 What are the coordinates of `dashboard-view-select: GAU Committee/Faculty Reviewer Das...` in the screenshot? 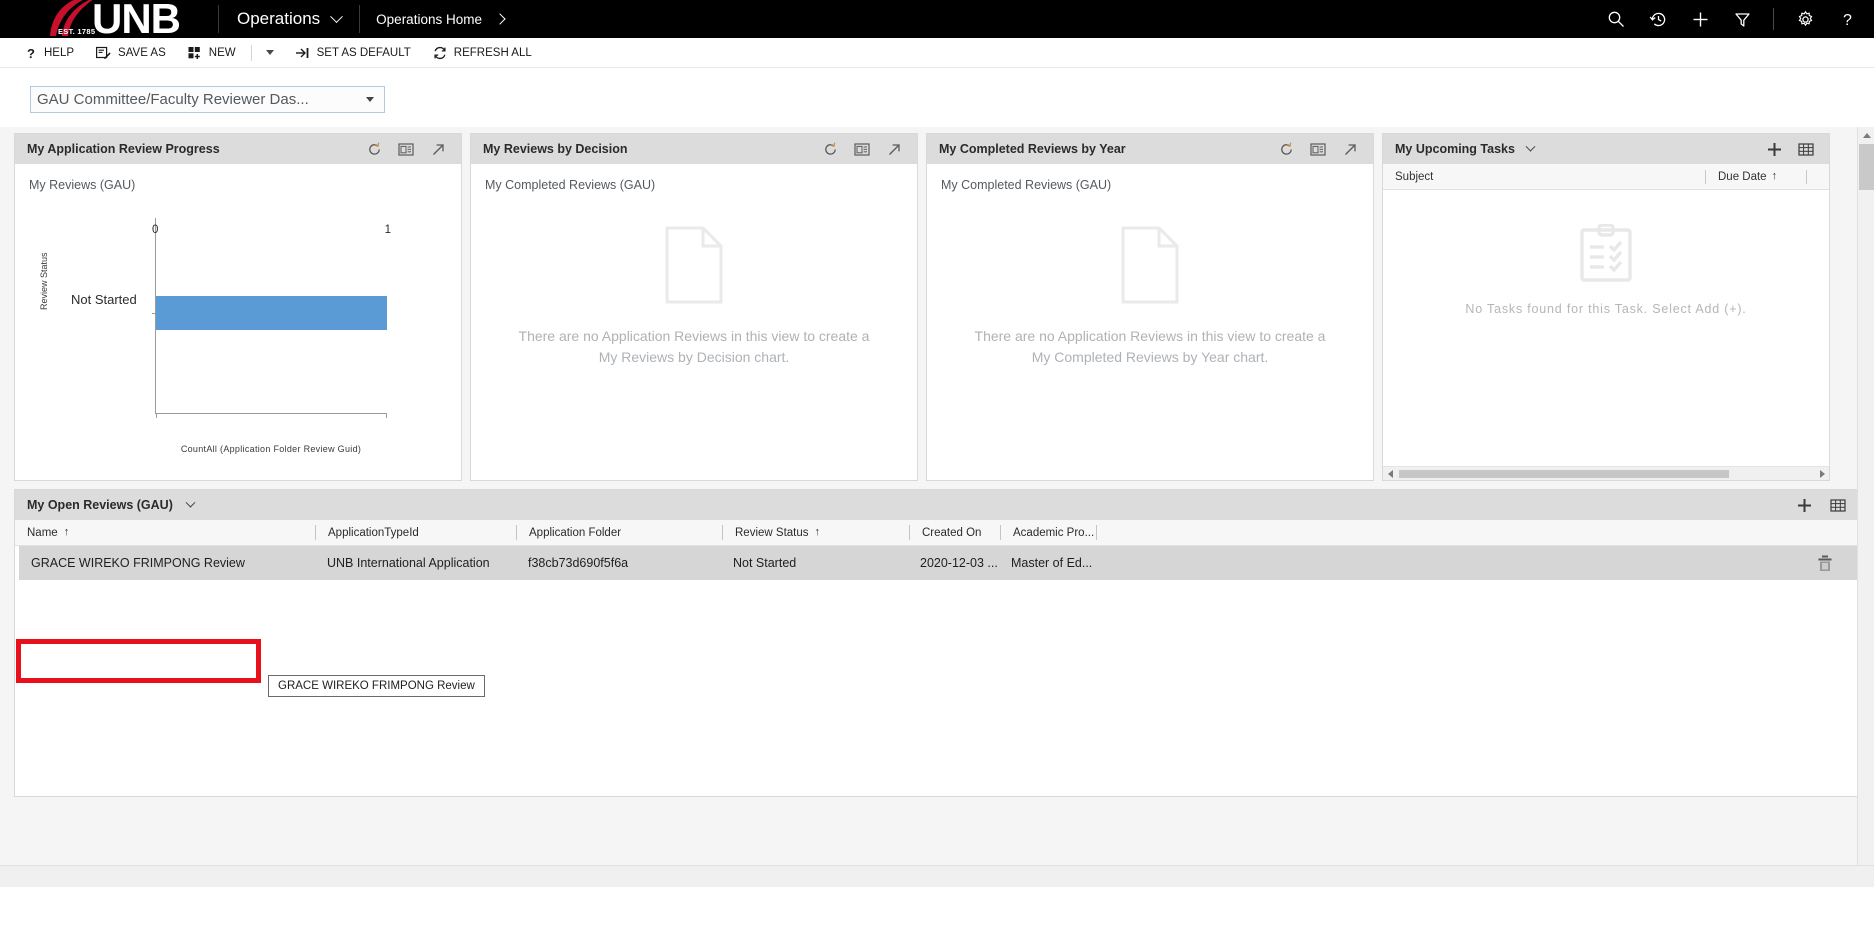 It's located at (207, 99).